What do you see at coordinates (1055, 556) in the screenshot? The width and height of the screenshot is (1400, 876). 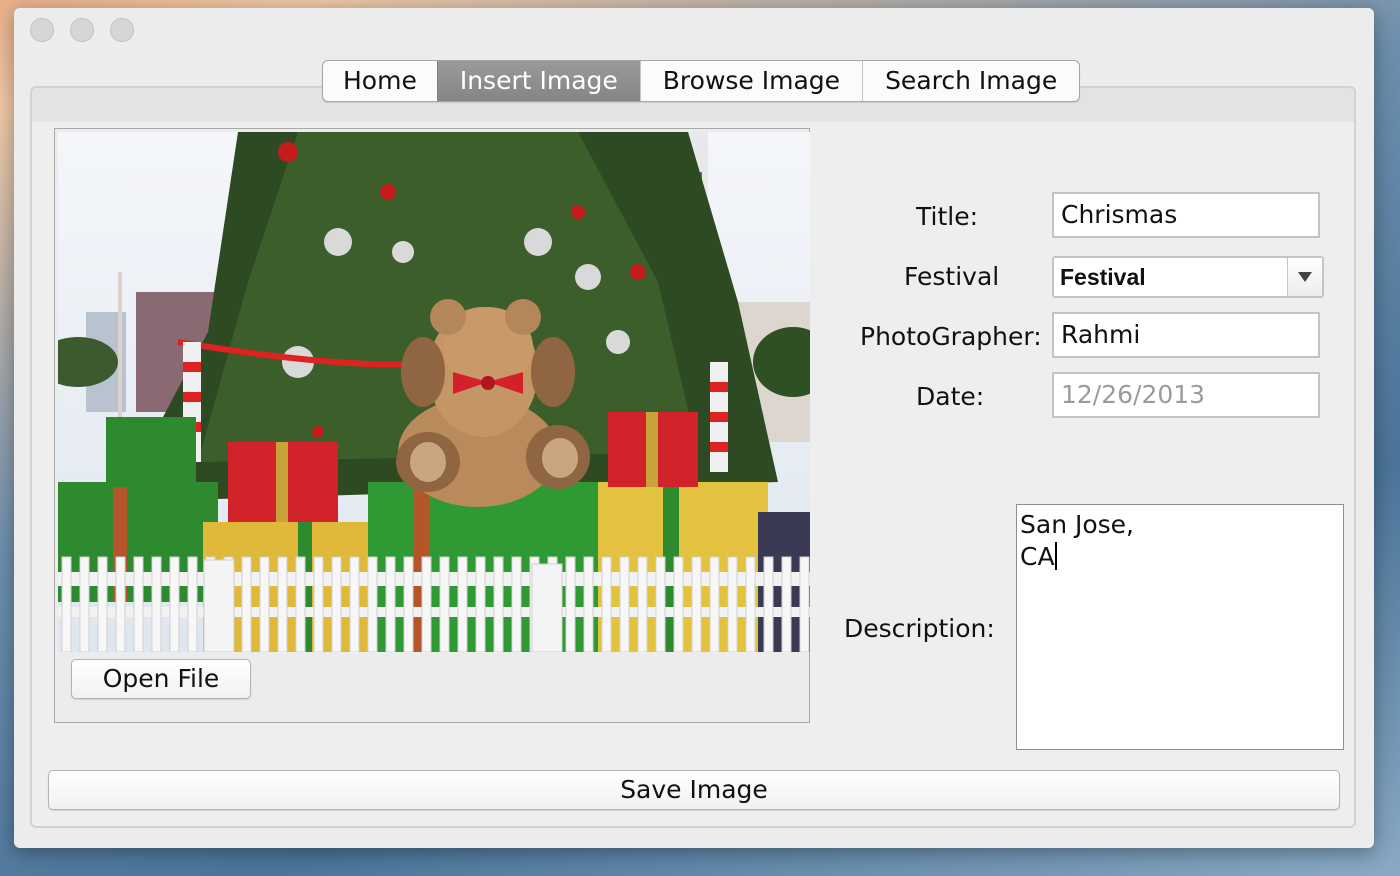 I see `text-caret` at bounding box center [1055, 556].